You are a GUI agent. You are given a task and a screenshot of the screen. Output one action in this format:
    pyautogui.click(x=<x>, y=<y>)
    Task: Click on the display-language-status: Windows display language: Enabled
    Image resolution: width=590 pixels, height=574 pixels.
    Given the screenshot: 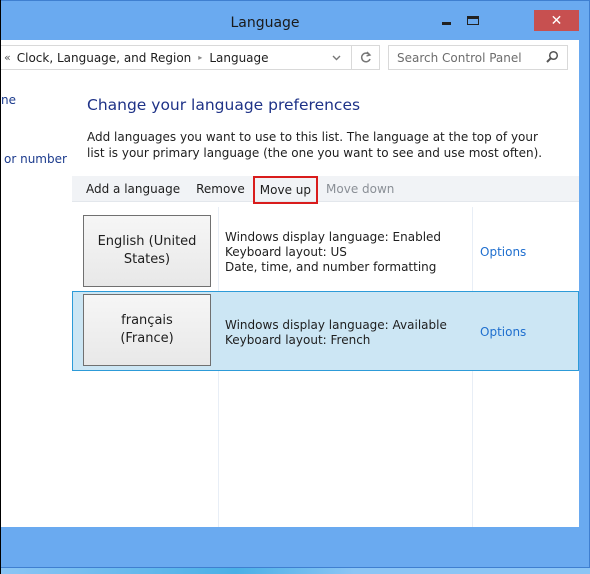 What is the action you would take?
    pyautogui.click(x=333, y=237)
    